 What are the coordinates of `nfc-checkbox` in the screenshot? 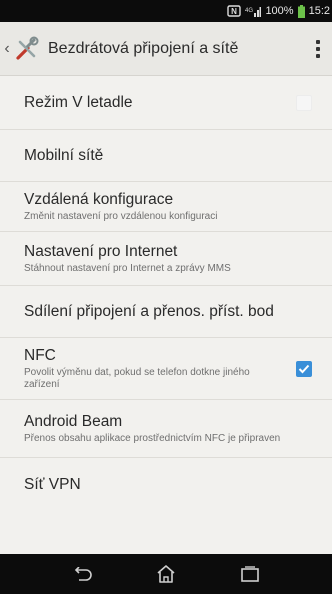 It's located at (304, 368).